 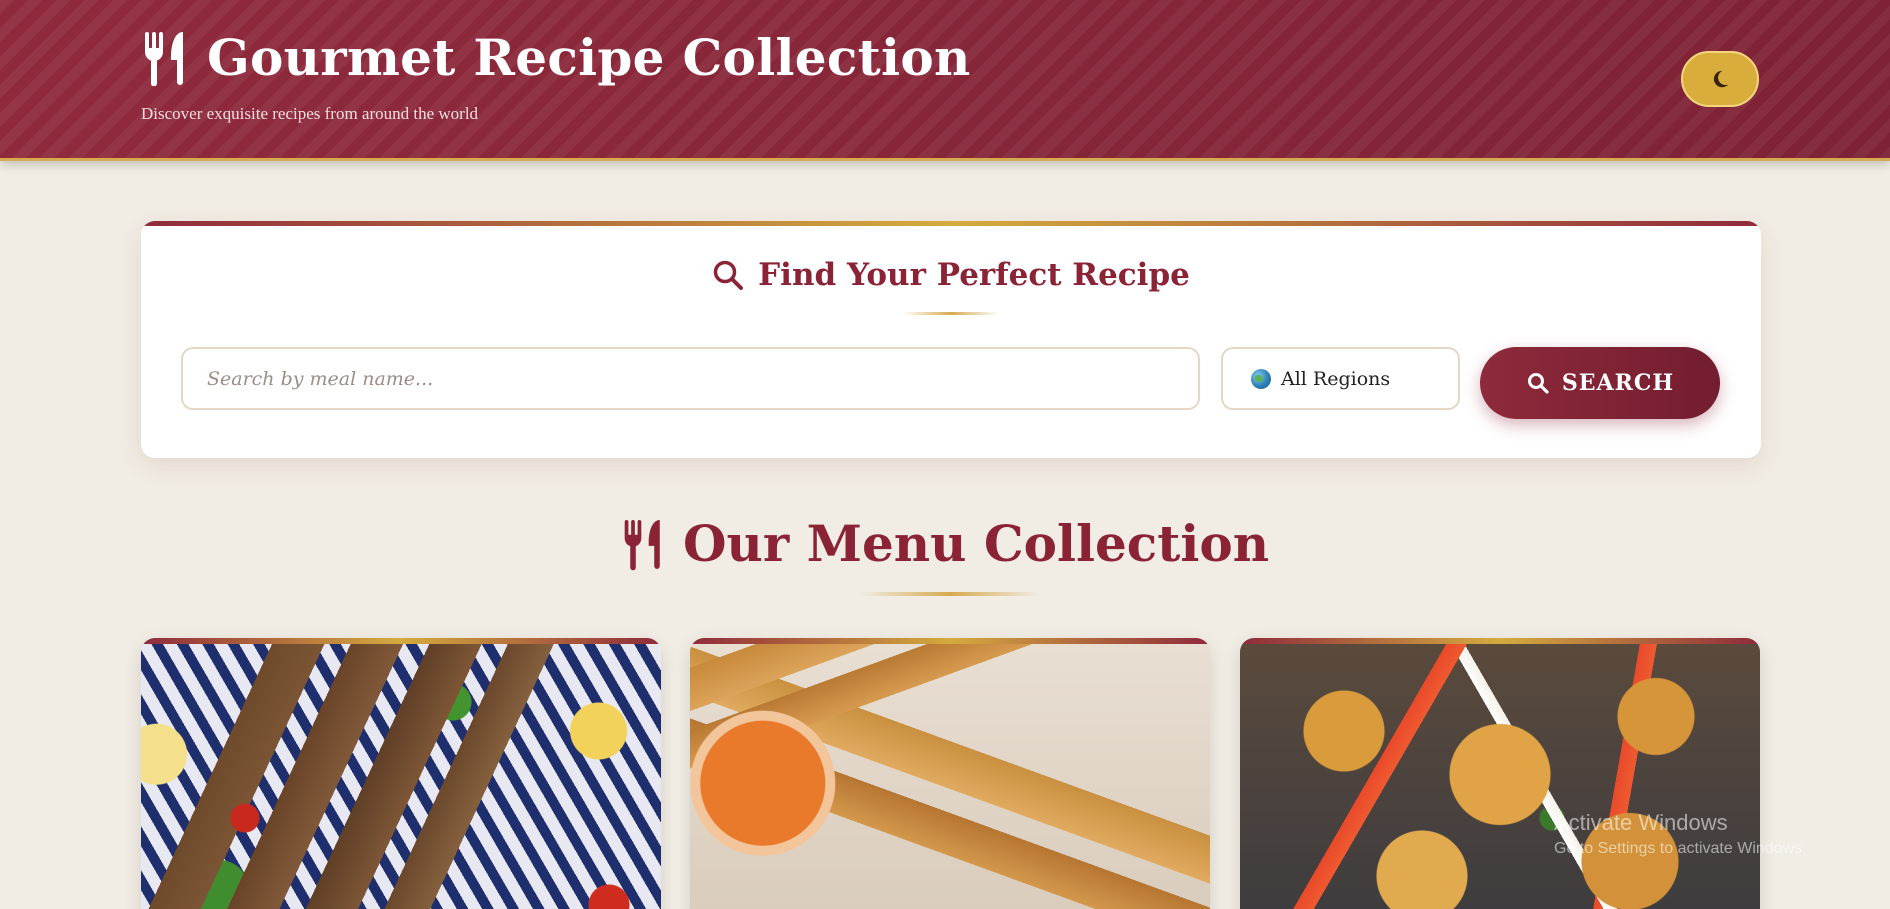 I want to click on search-button-label: SEARCH, so click(x=1618, y=383).